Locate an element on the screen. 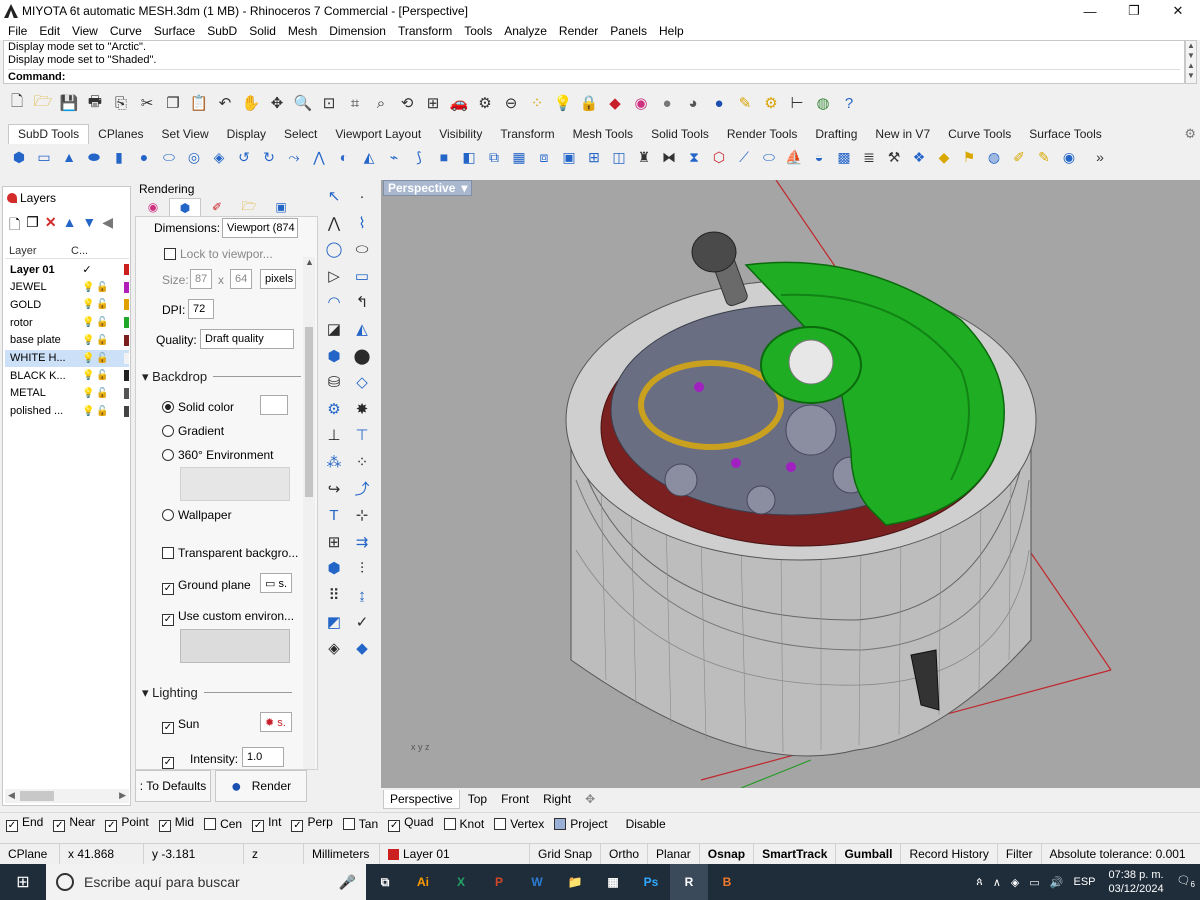 Image resolution: width=1200 pixels, height=900 pixels. rendering-tab-icon: ⬢ is located at coordinates (185, 207).